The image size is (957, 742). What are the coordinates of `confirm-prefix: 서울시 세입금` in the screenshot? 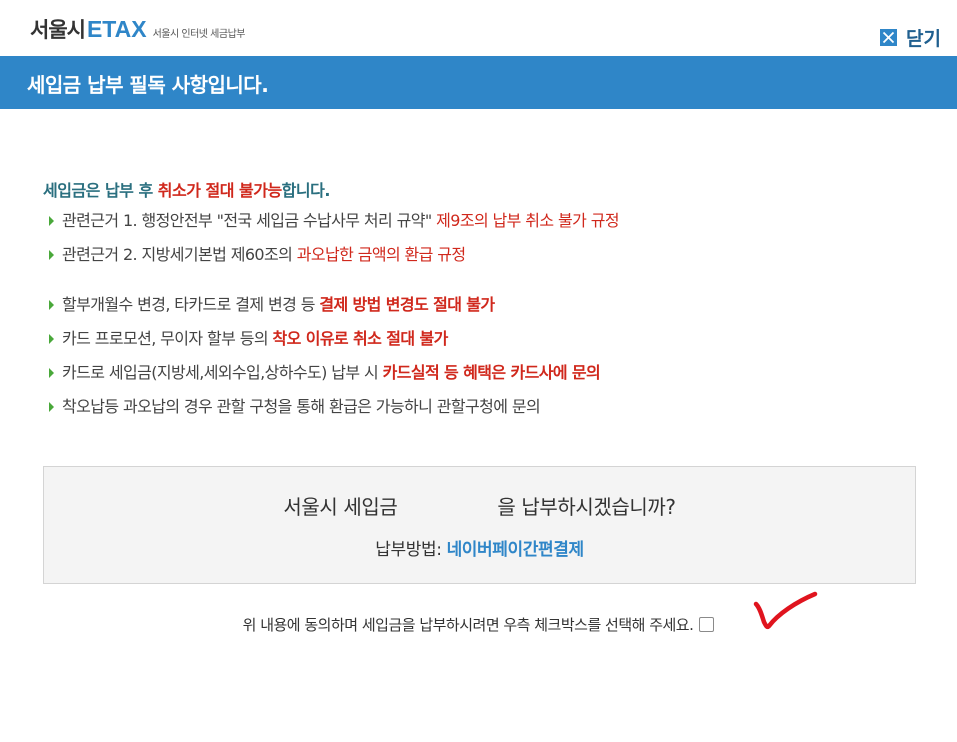 It's located at (340, 507).